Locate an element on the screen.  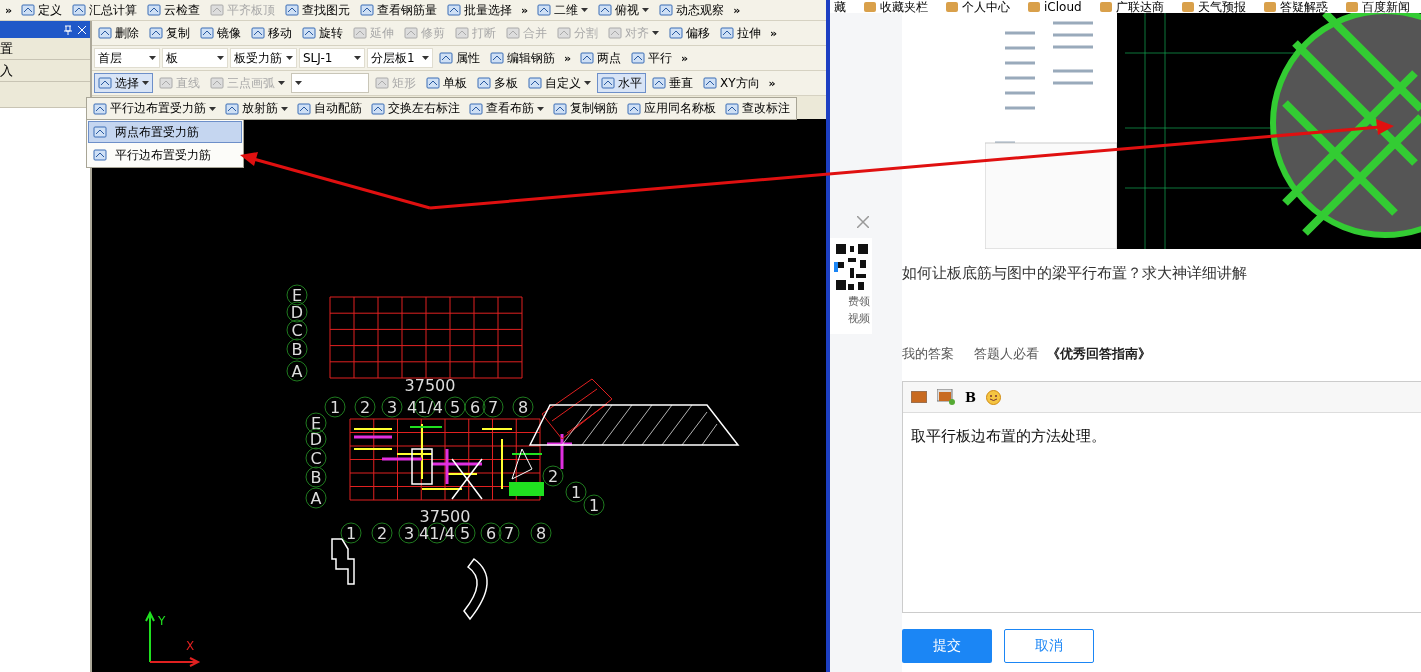
menu-item: 两点布置受力筋 is located at coordinates (165, 132).